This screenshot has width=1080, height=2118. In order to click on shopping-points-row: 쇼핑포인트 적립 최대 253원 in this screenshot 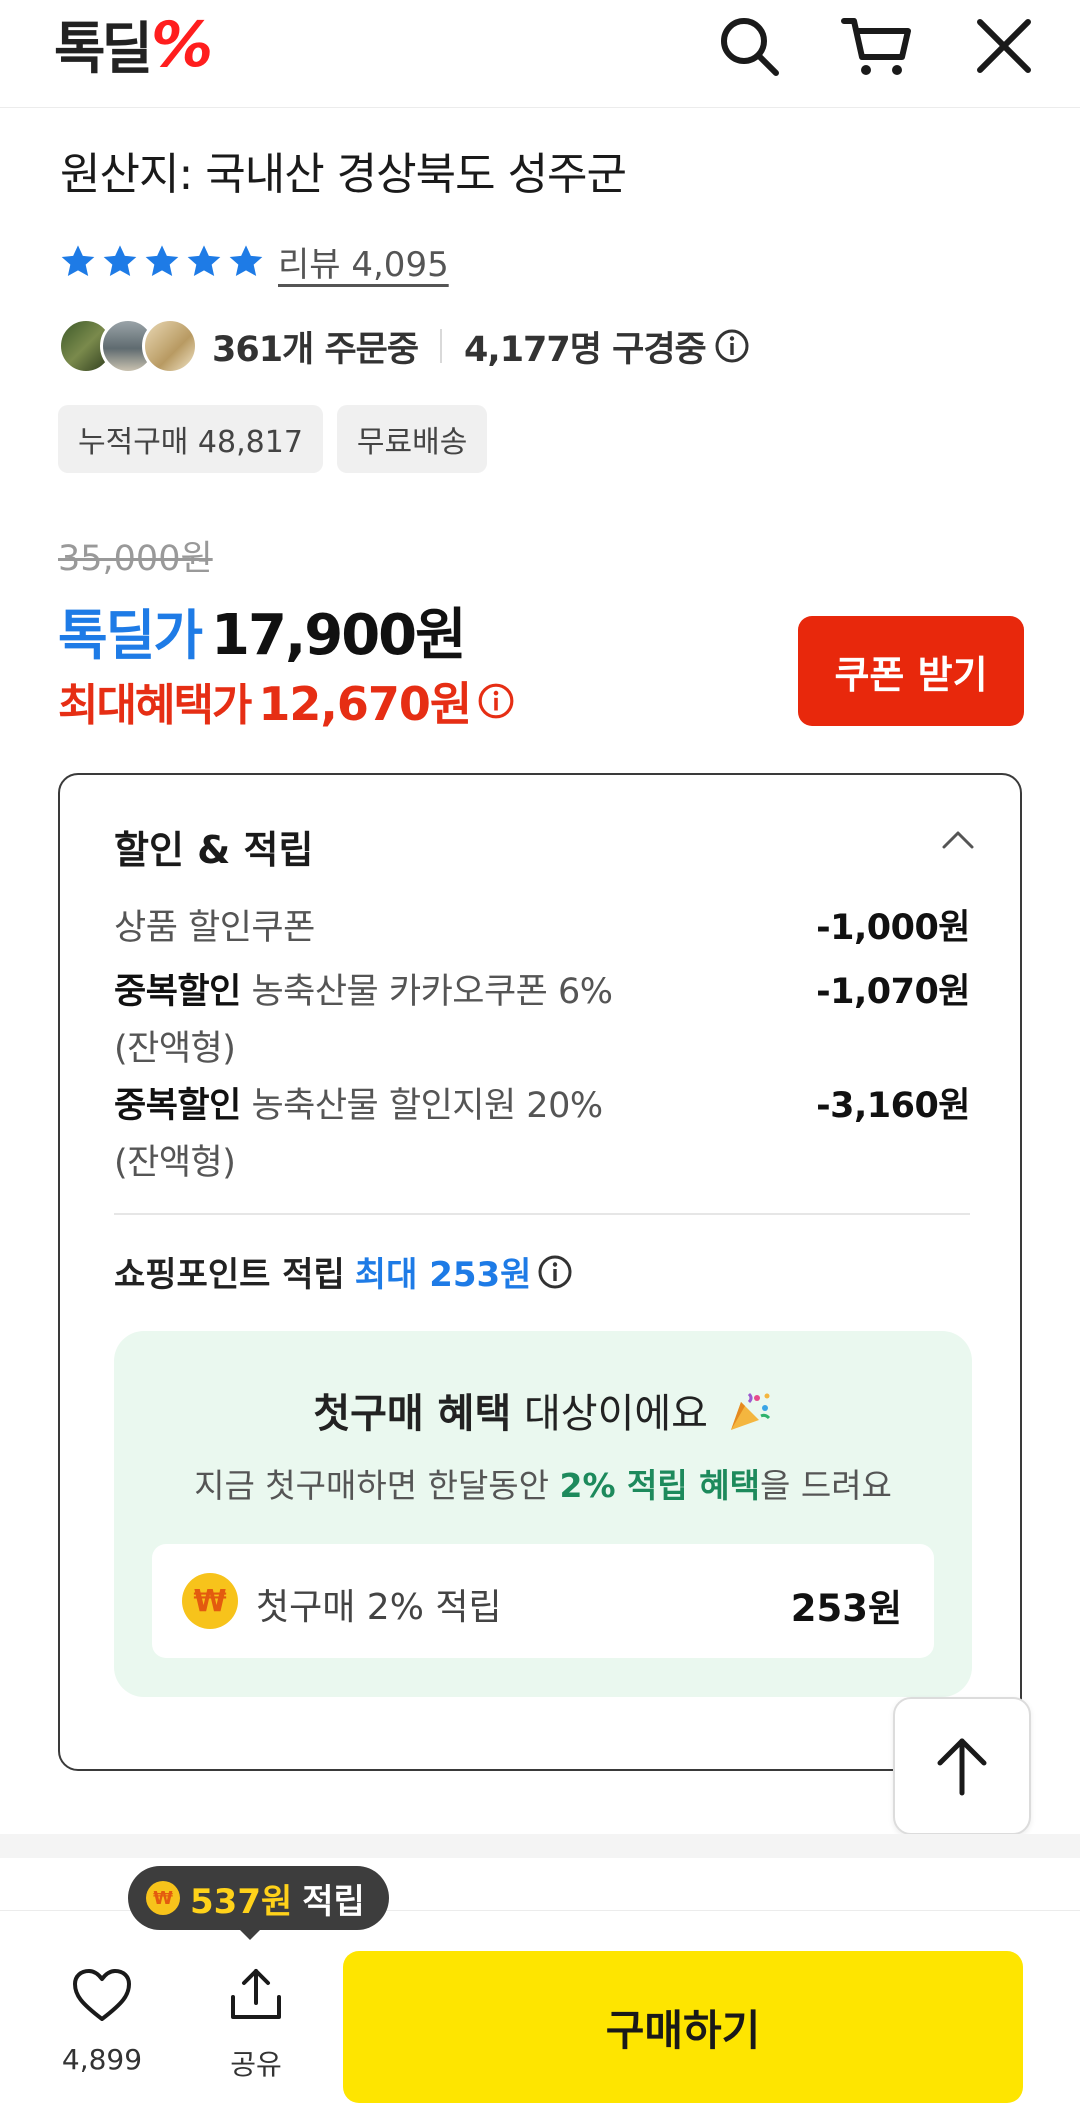, I will do `click(343, 1271)`.